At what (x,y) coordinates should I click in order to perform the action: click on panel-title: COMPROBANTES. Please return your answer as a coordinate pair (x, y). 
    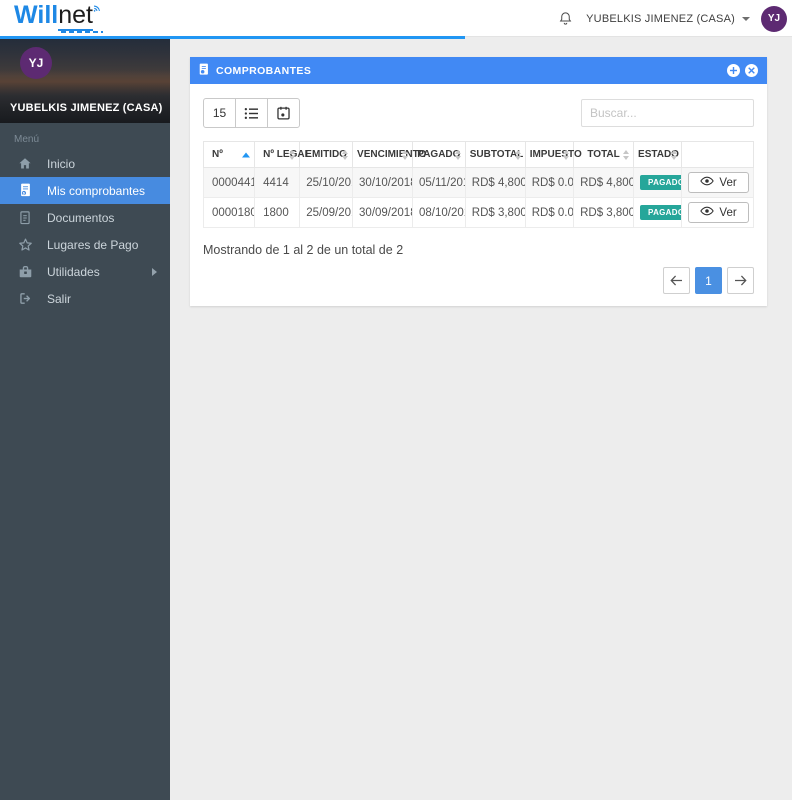
    Looking at the image, I should click on (264, 70).